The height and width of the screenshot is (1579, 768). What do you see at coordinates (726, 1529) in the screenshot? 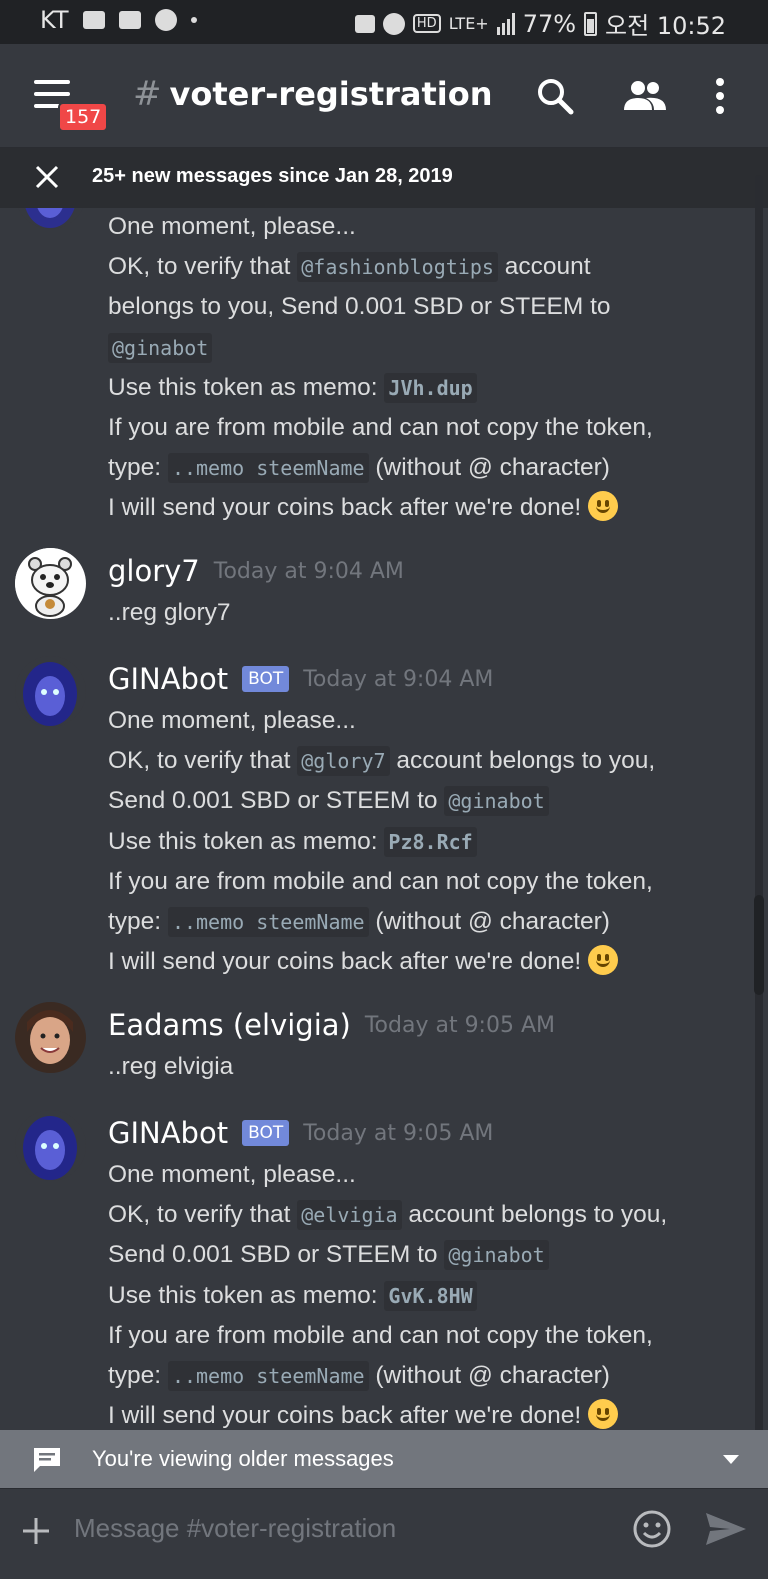
I see `send-icon` at bounding box center [726, 1529].